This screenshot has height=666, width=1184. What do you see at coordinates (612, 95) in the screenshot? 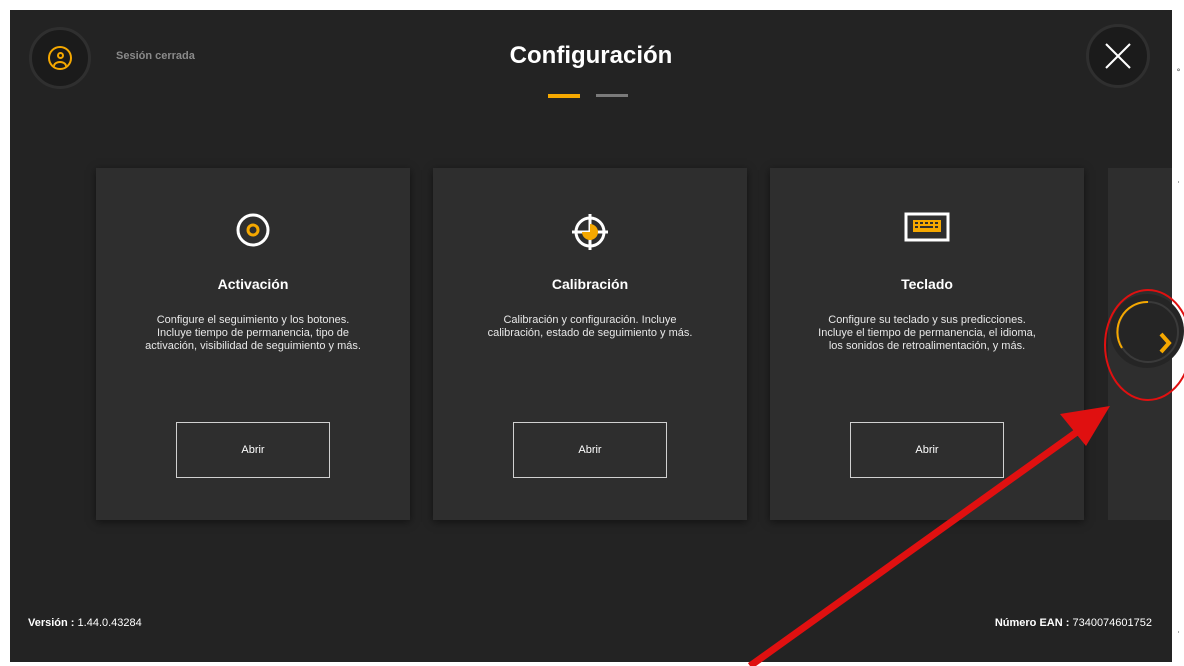
I see `page-indicator-inactive` at bounding box center [612, 95].